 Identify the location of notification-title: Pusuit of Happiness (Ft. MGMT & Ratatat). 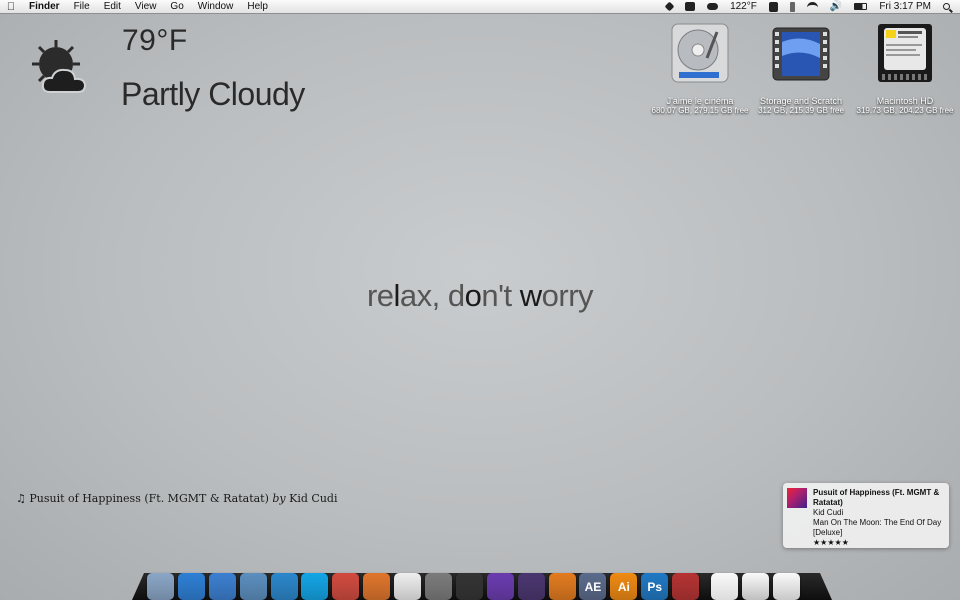
(876, 497).